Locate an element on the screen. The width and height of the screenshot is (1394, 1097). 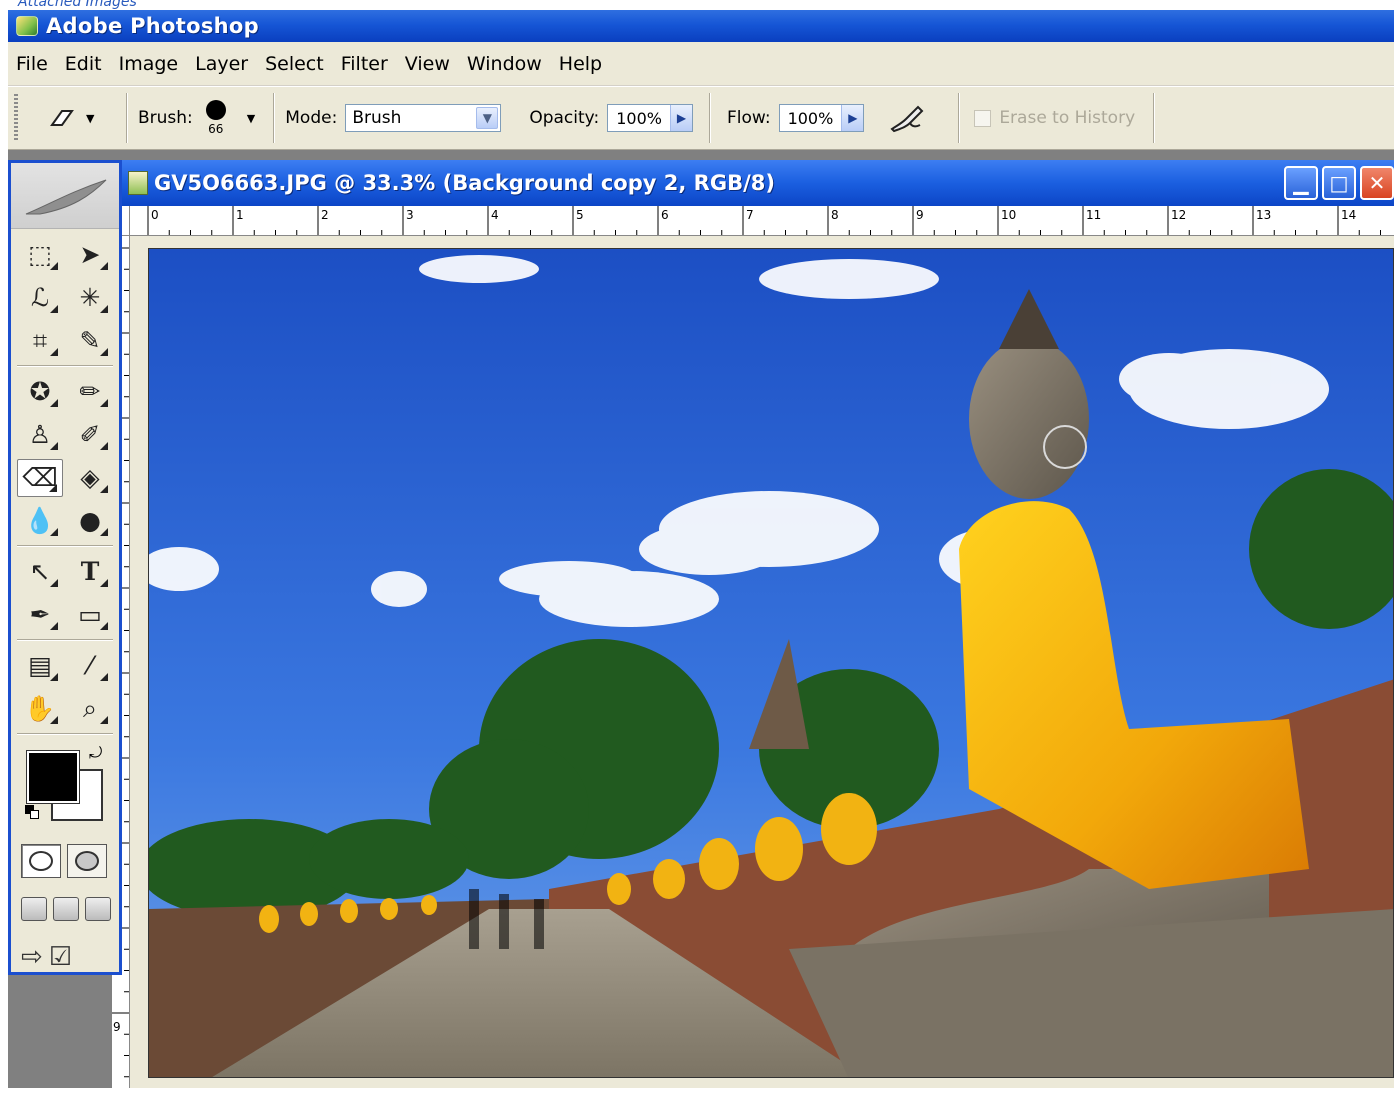
brush-preview: 66 is located at coordinates (216, 118).